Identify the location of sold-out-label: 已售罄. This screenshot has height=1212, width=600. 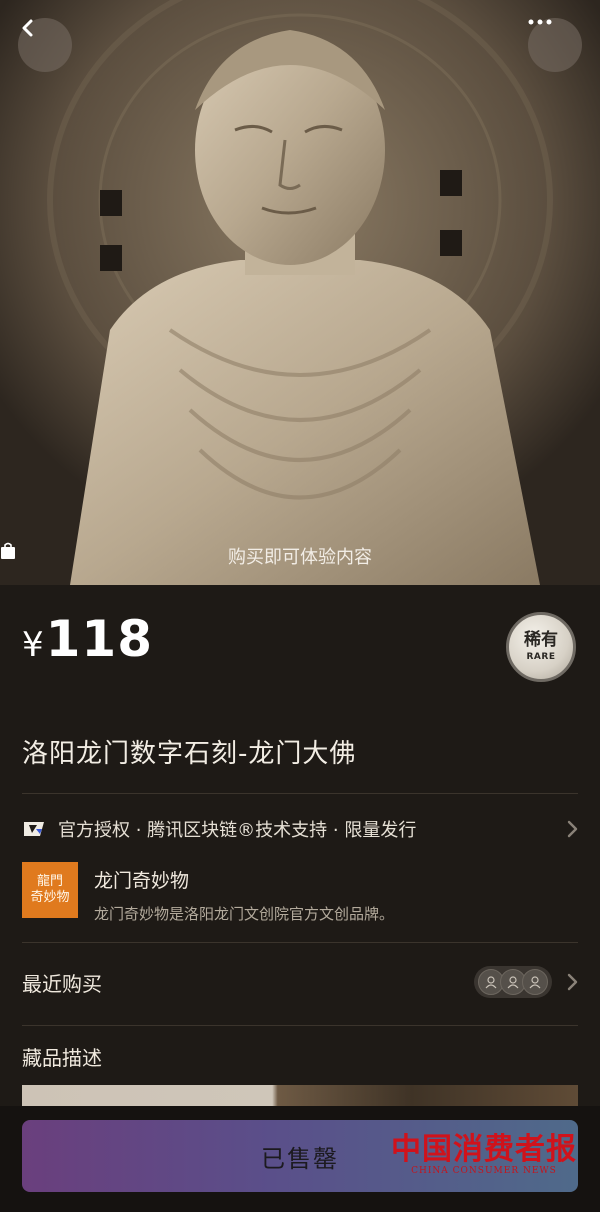
(300, 1158).